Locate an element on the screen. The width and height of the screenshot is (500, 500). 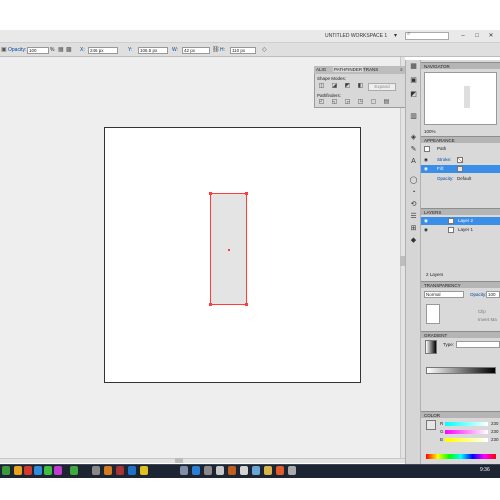
navigator-preview is located at coordinates (460, 98).